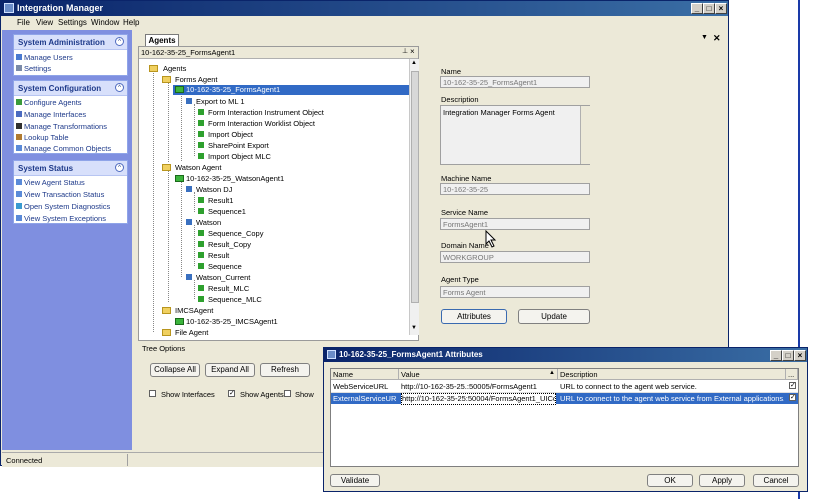  Describe the element at coordinates (215, 101) in the screenshot. I see `tree-node-export-to-ml: Export to ML 1` at that location.